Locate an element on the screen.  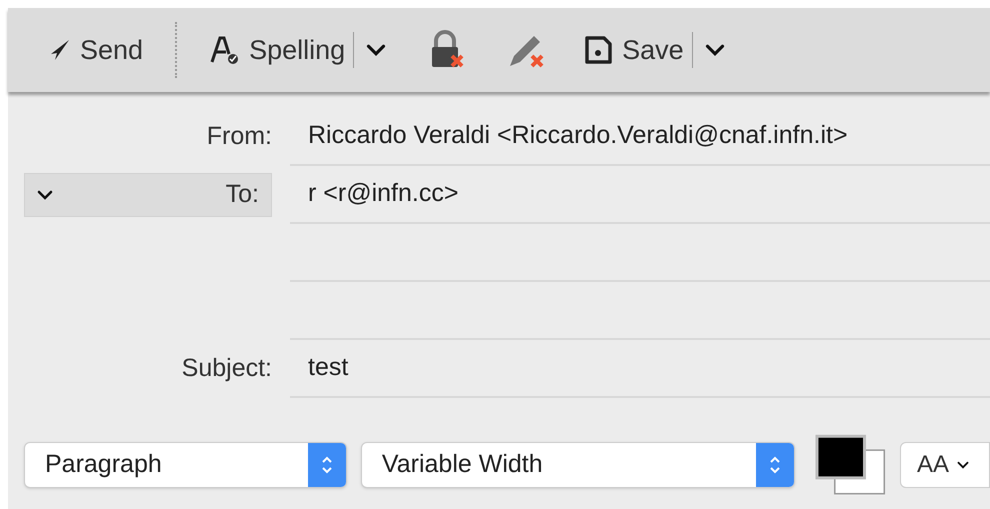
field-value: Riccardo Veraldi <Riccardo.Veraldi@cnaf.infn.it> is located at coordinates (578, 136).